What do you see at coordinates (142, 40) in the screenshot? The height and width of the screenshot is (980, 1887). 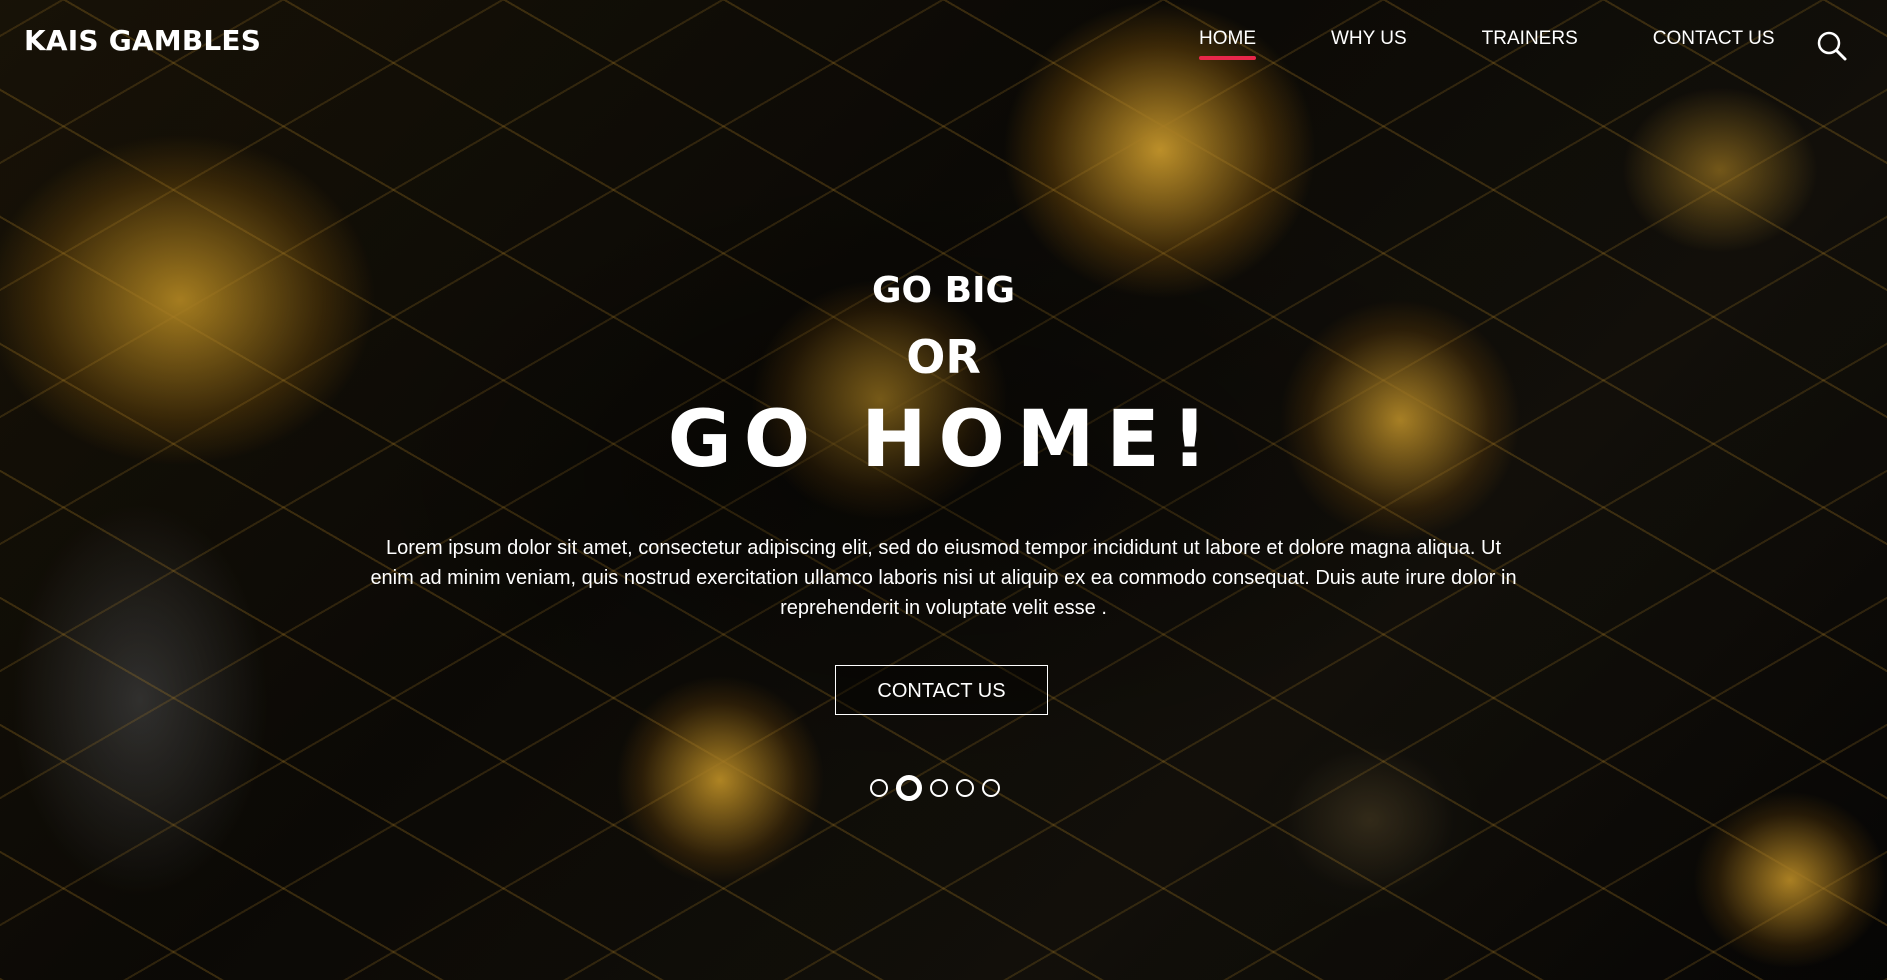 I see `brand-logo: KAIS GAMBLES` at bounding box center [142, 40].